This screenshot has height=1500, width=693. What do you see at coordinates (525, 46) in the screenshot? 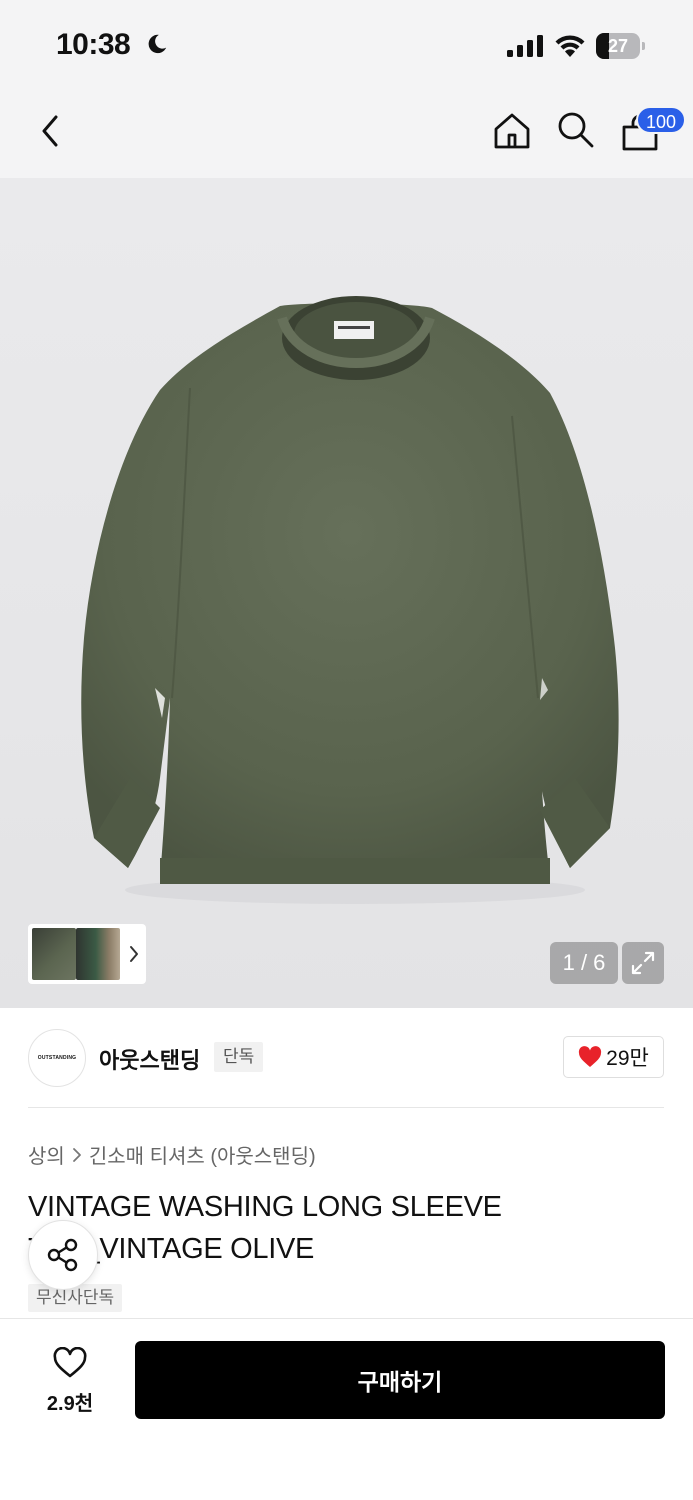
I see `signal-icon` at bounding box center [525, 46].